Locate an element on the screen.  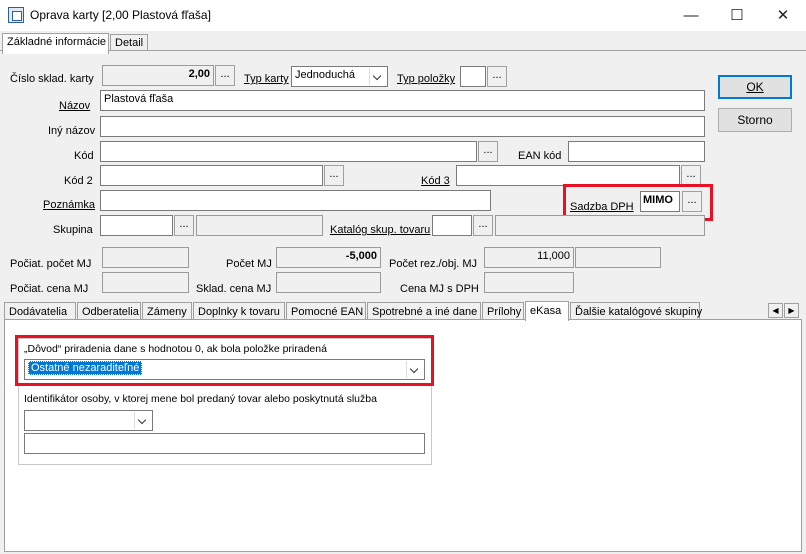
cislo-field: 2,00 is located at coordinates (158, 75).